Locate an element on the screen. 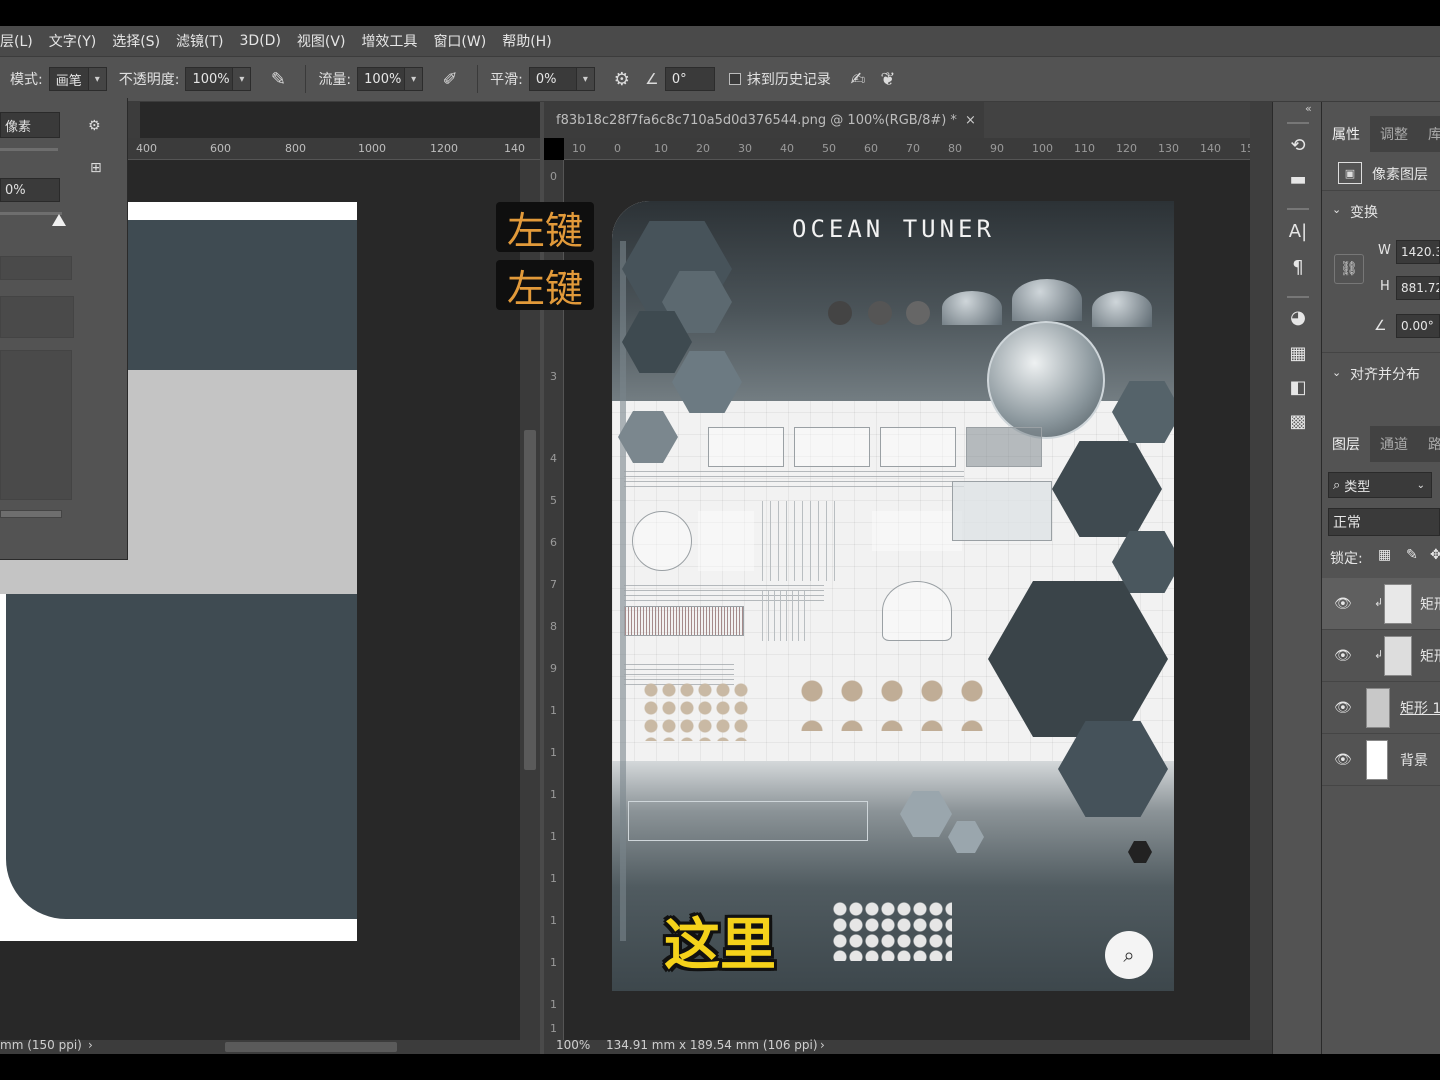 This screenshot has height=1080, width=1440. flow-input: 100% is located at coordinates (381, 79).